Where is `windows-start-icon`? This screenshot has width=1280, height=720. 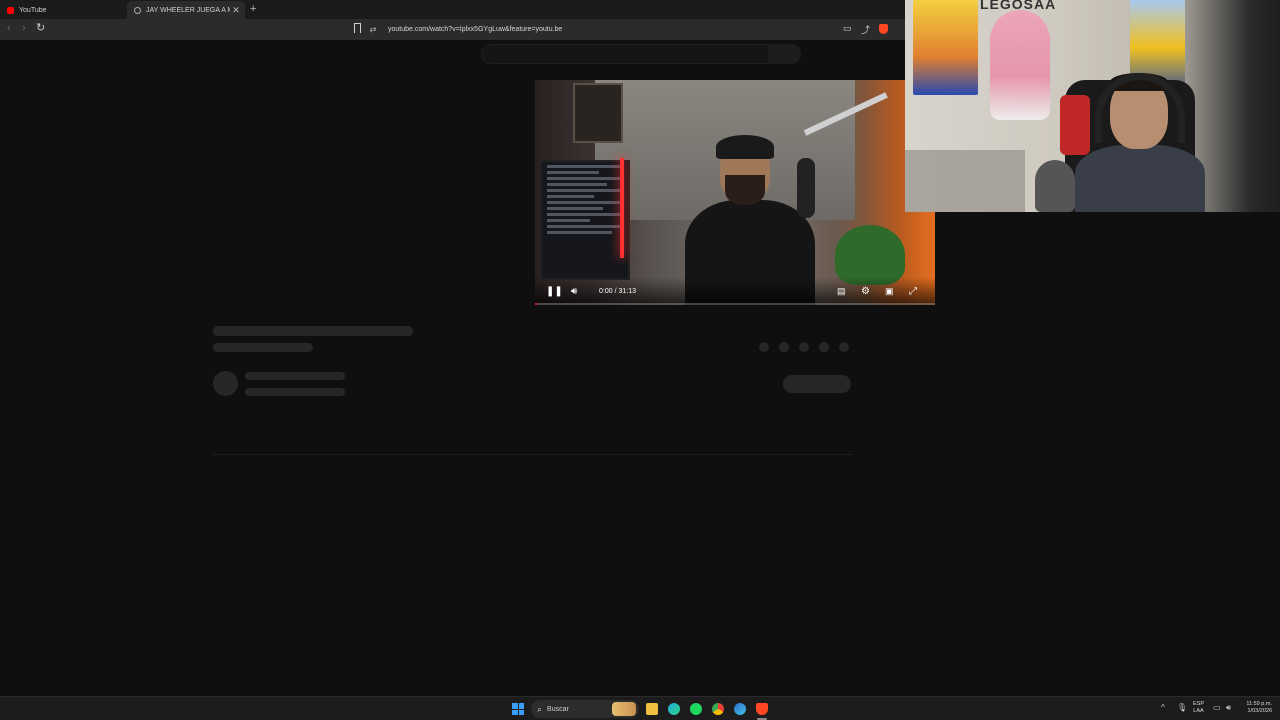 windows-start-icon is located at coordinates (518, 709).